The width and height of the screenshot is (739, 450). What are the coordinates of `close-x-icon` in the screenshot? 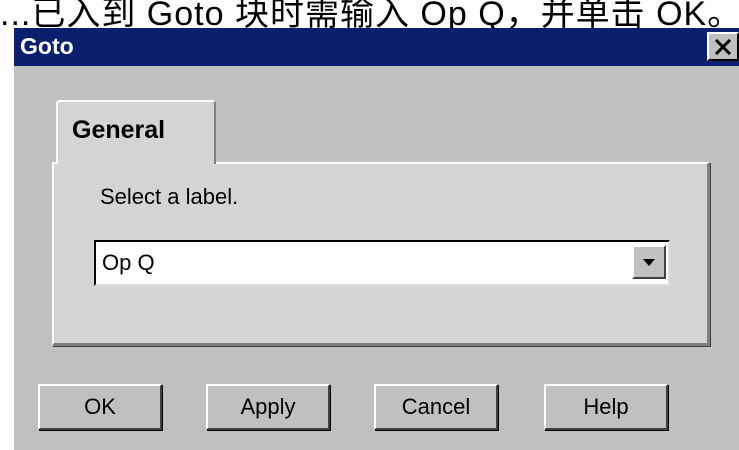 It's located at (723, 46).